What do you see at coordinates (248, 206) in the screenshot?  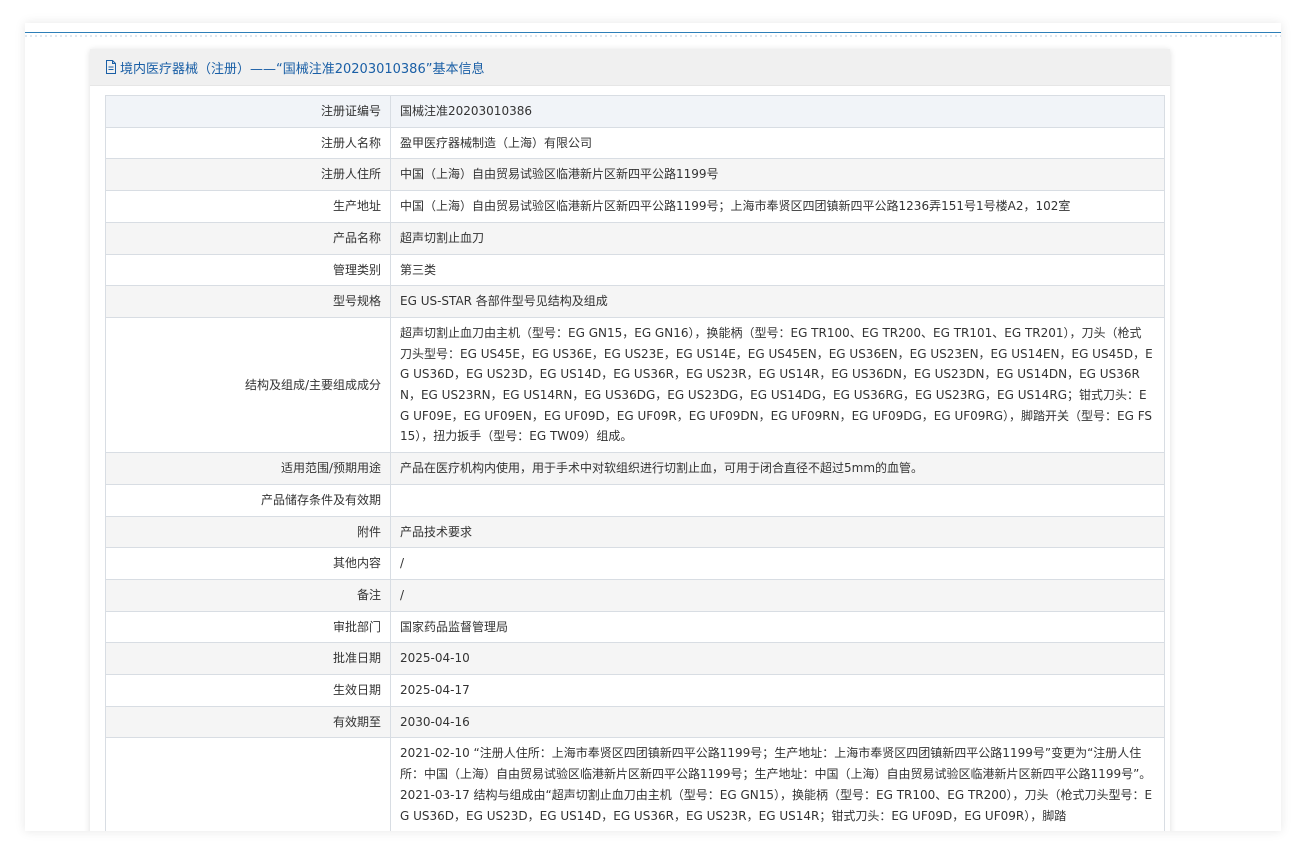 I see `row-label: 生产地址` at bounding box center [248, 206].